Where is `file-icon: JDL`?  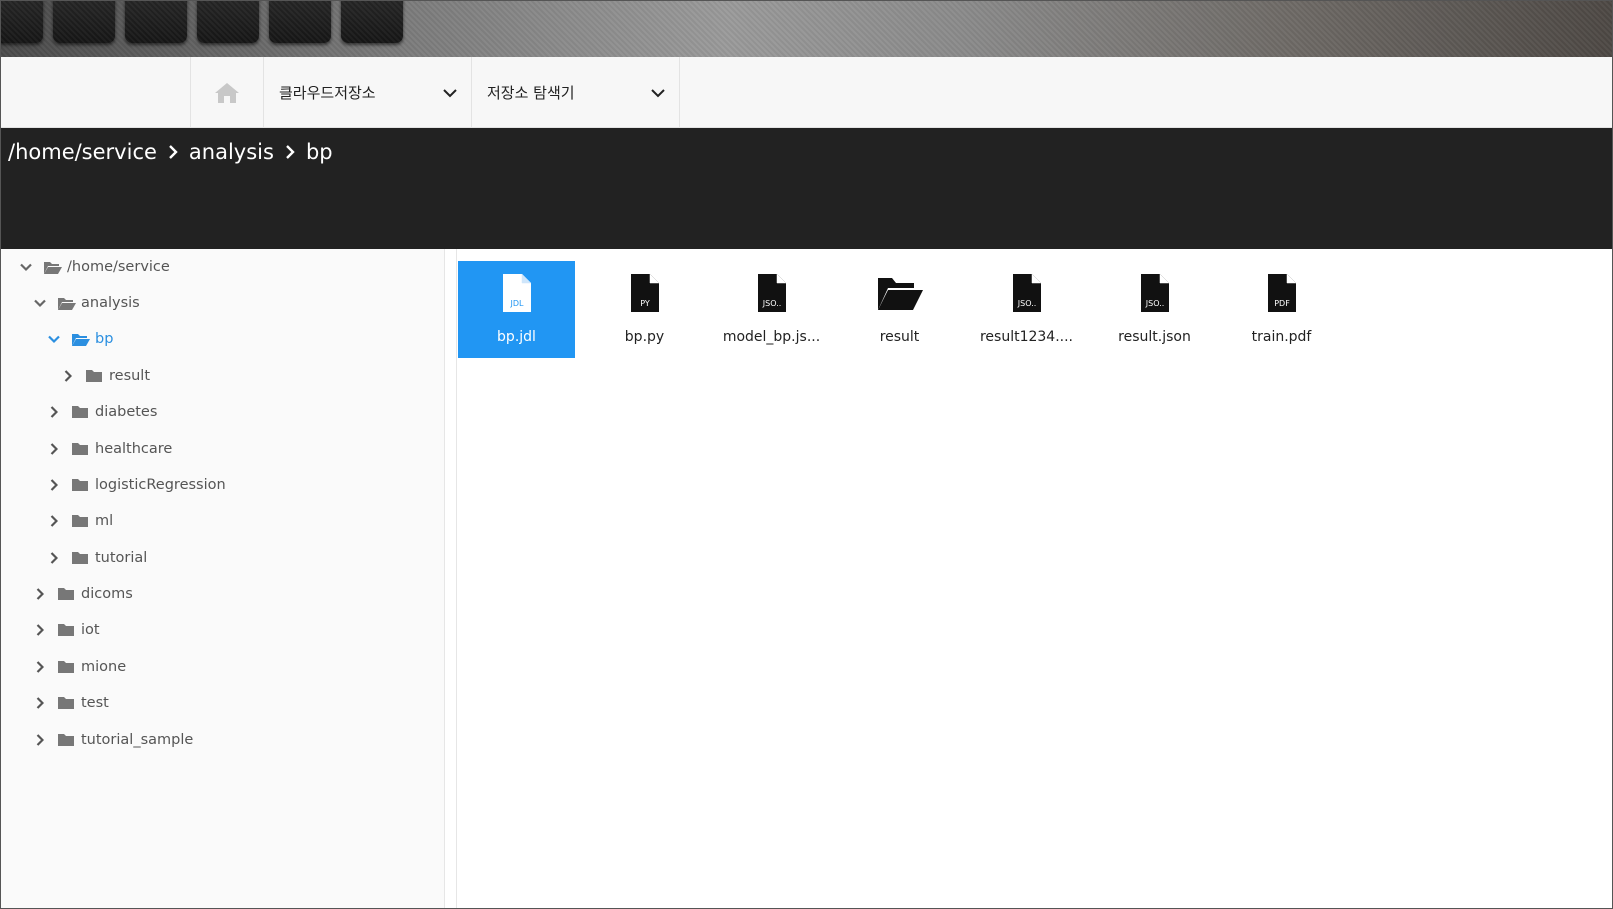
file-icon: JDL is located at coordinates (517, 293).